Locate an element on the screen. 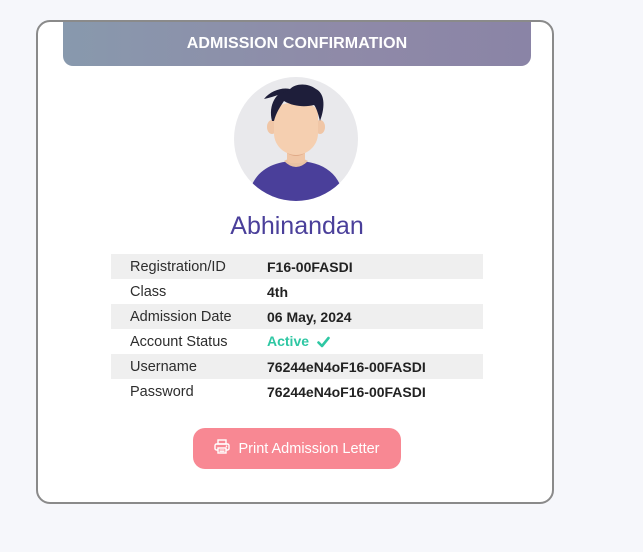  detail-row-account-status: Account Status Active is located at coordinates (297, 341).